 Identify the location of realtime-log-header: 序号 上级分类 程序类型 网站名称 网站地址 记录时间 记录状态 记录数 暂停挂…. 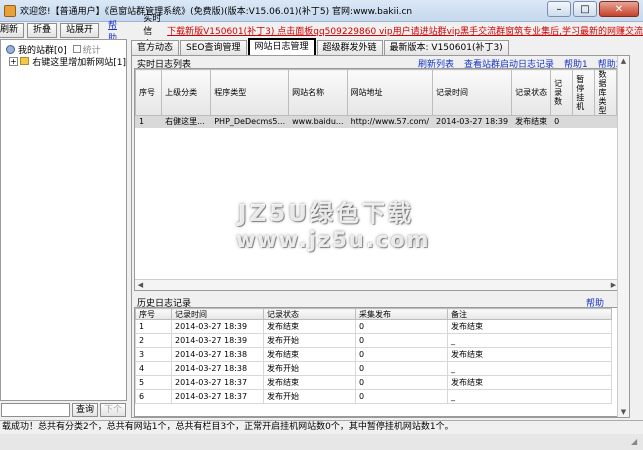
(376, 92).